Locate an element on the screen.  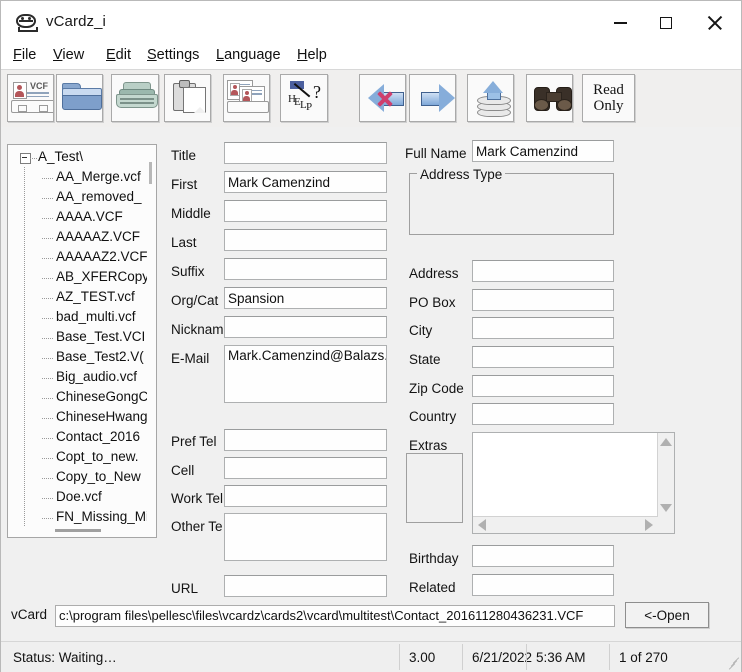
menu-bar: File View Edit Settings Language Help is located at coordinates (371, 57).